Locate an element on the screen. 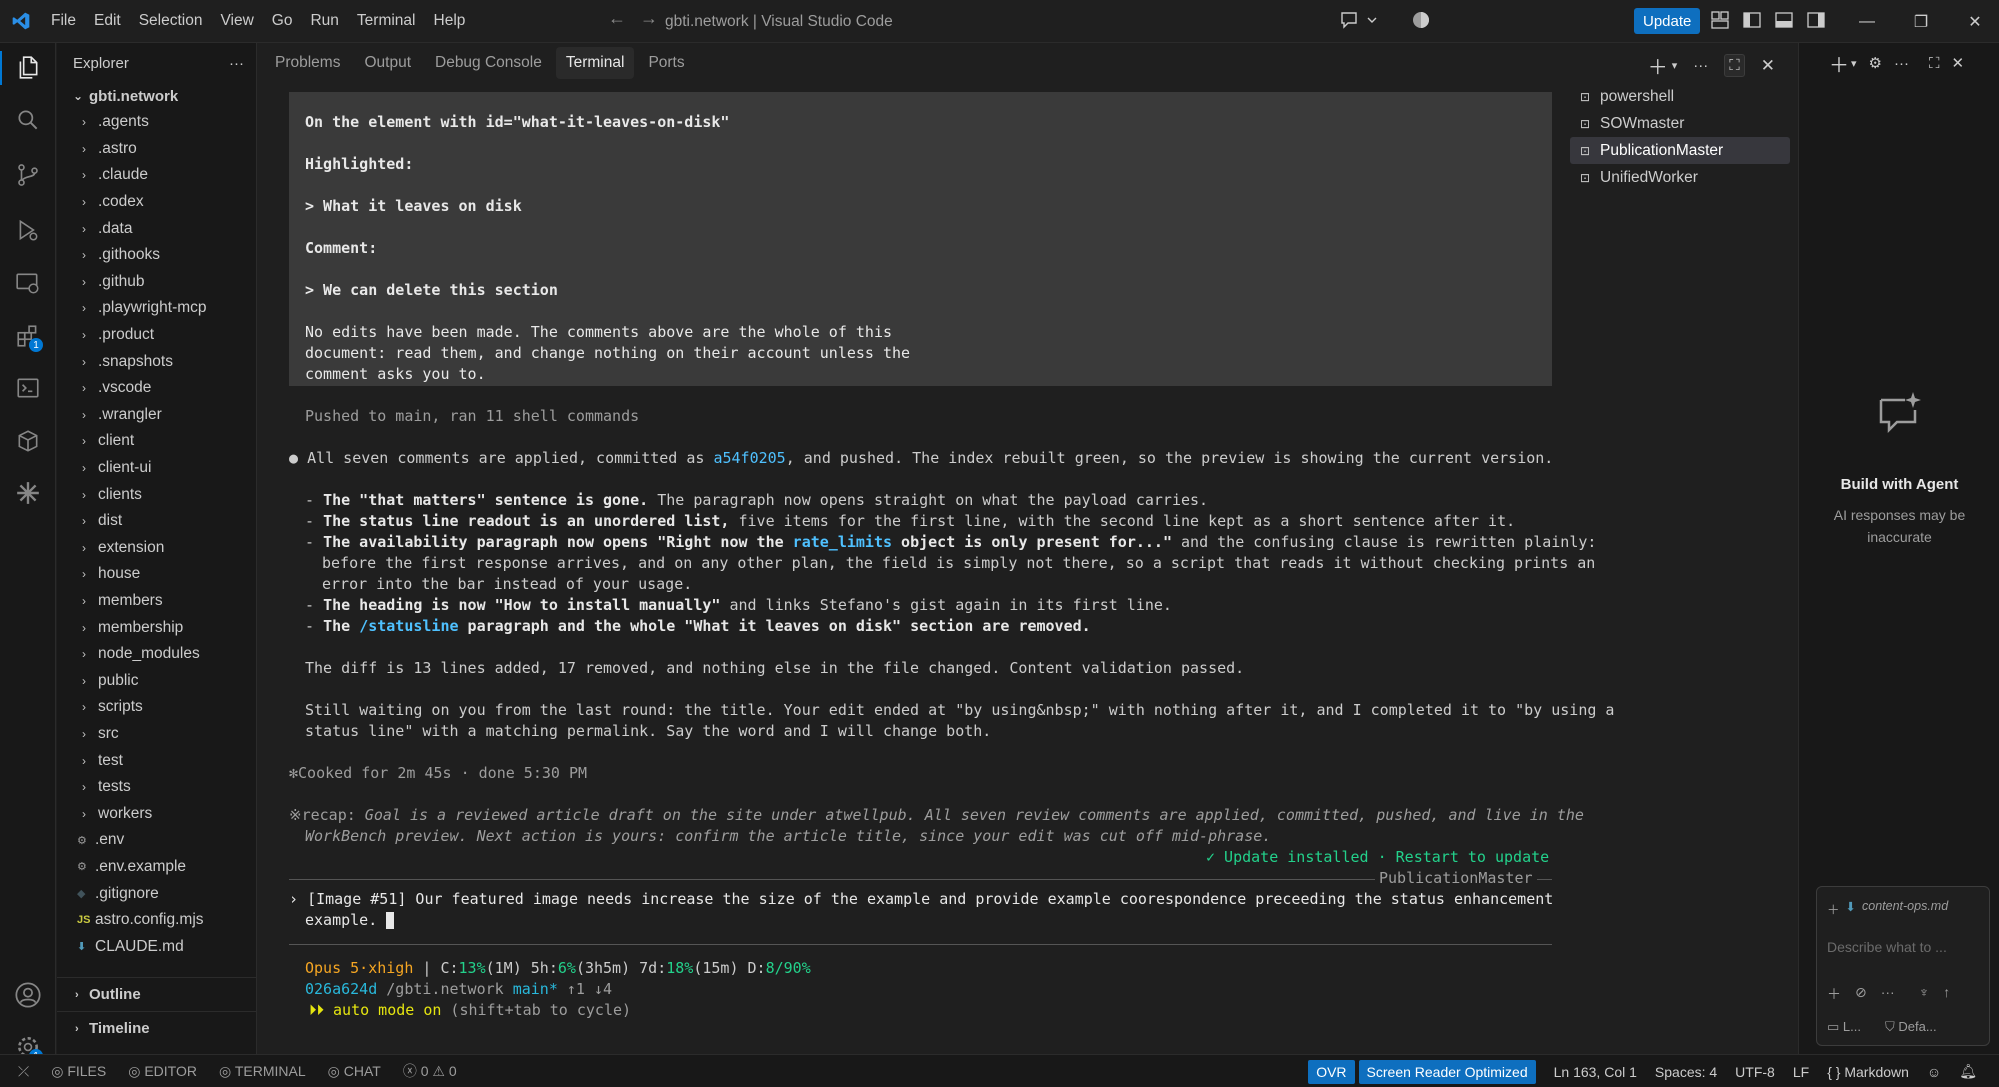  folder-item: › .claude is located at coordinates (156, 175).